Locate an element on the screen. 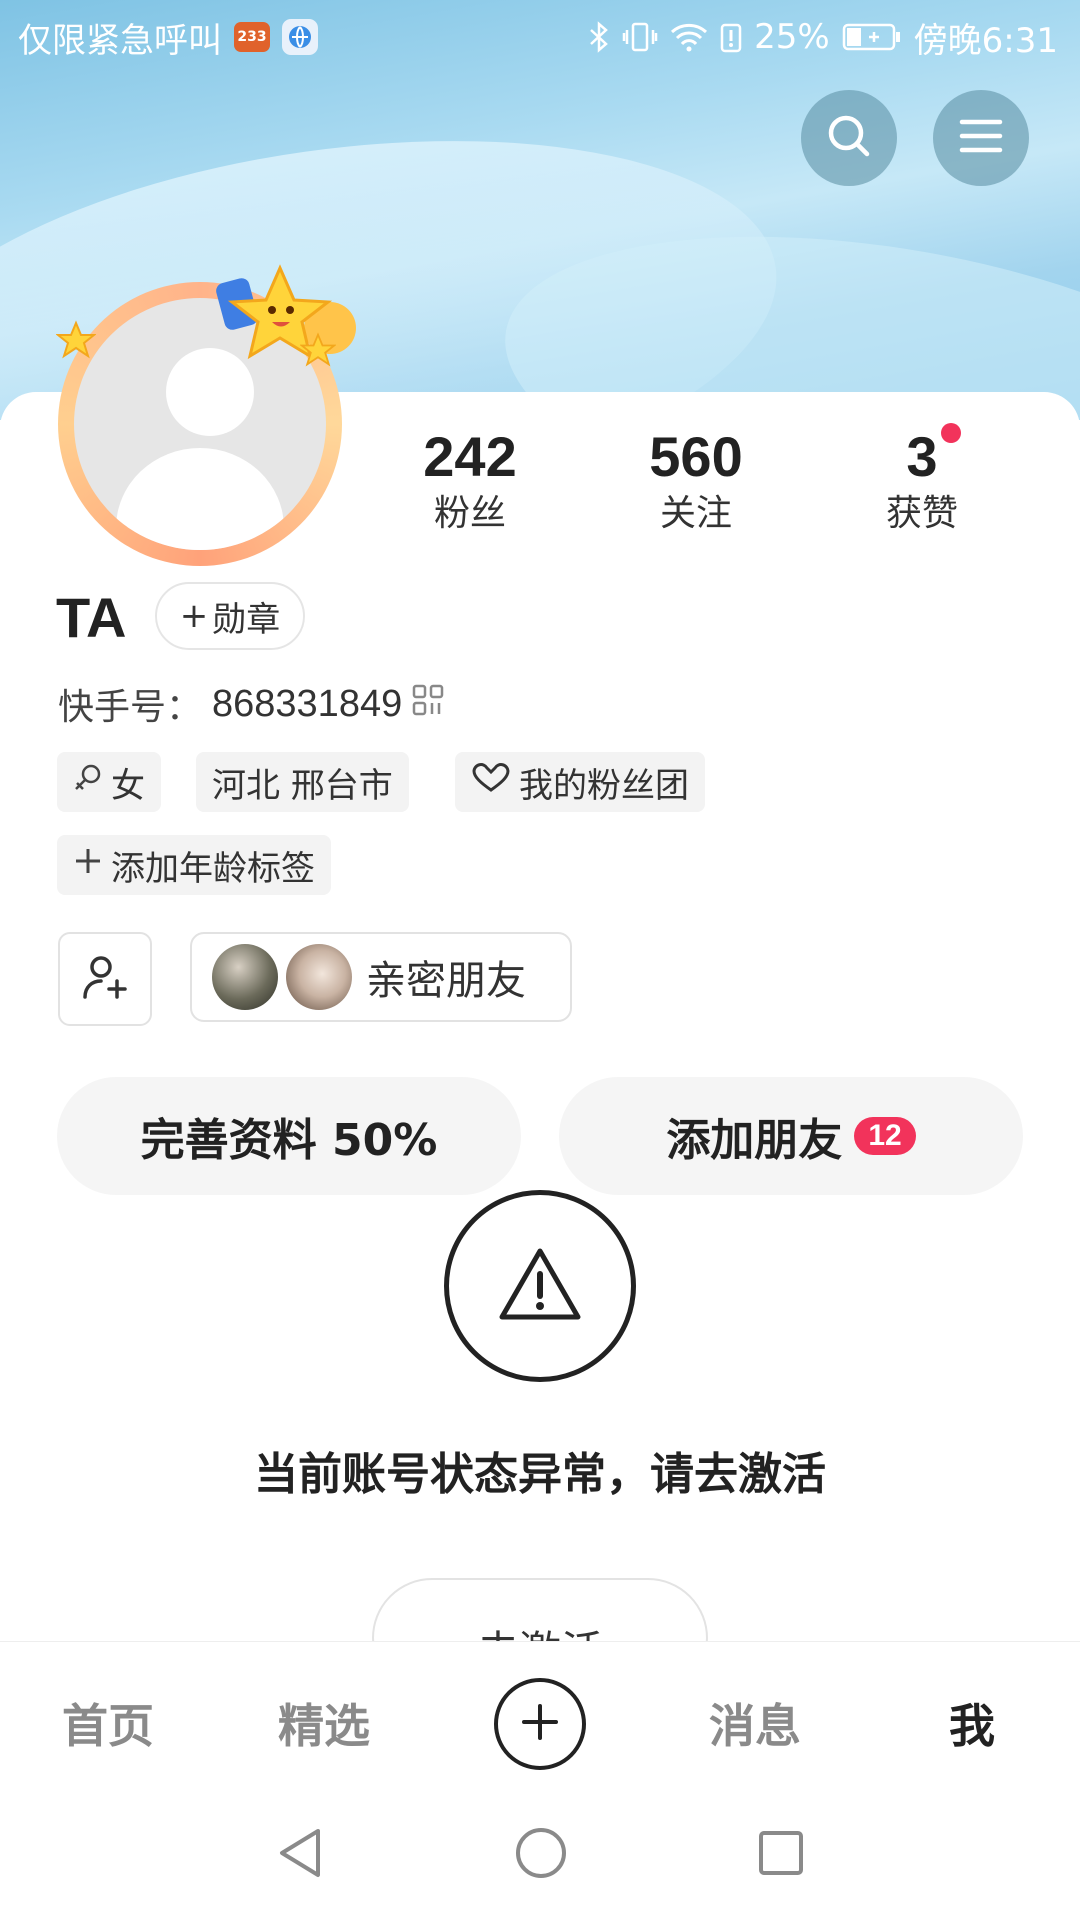 The image size is (1080, 1920). create-post-button is located at coordinates (540, 1724).